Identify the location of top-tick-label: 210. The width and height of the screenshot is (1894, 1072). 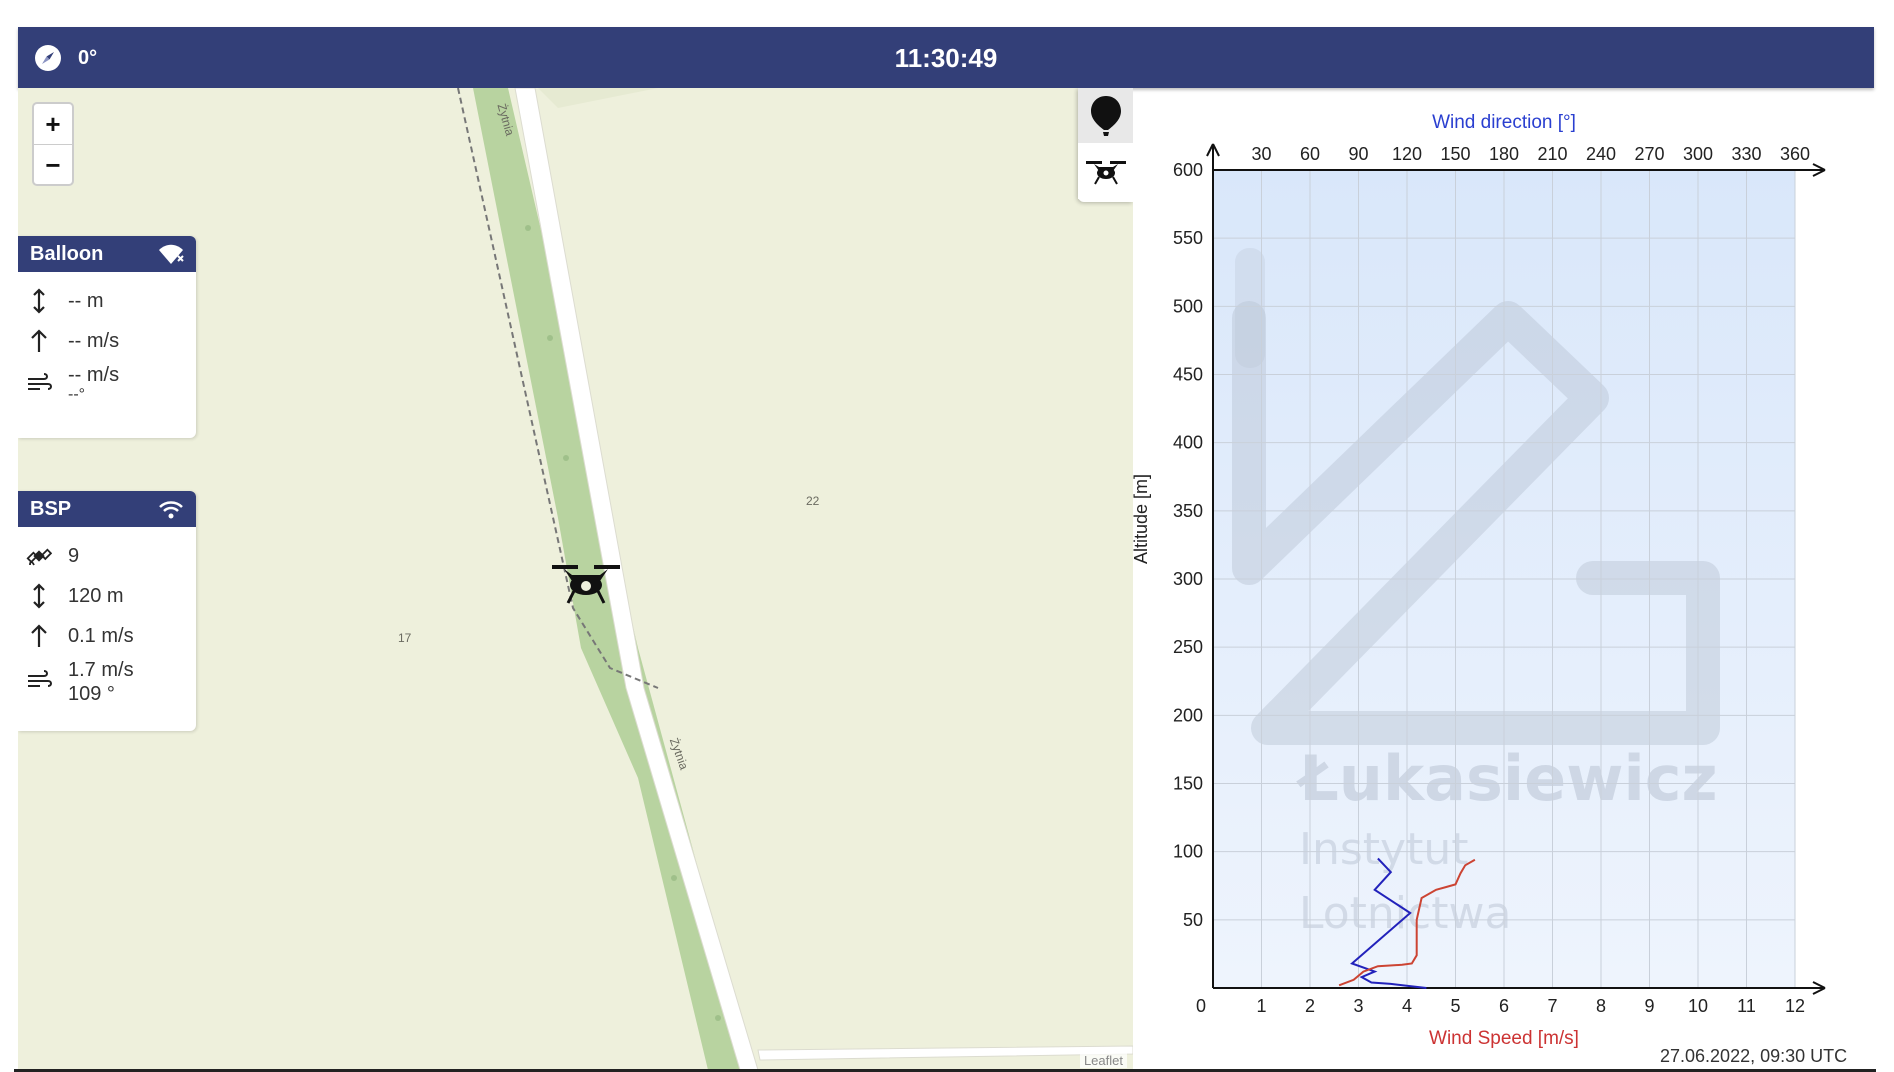
(1552, 154).